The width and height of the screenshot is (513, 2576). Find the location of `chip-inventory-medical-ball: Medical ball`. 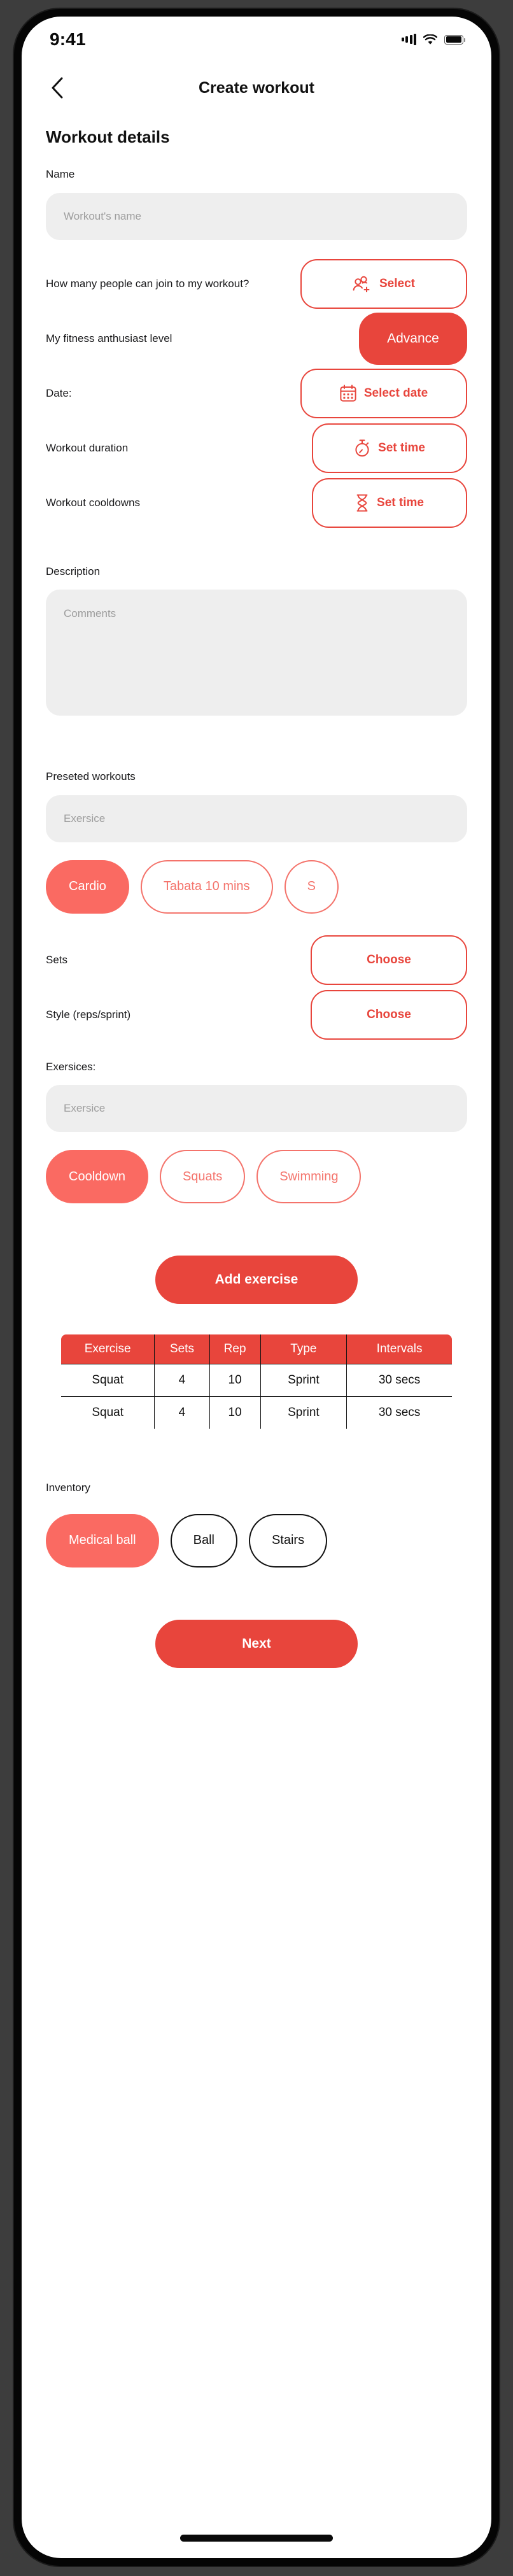

chip-inventory-medical-ball: Medical ball is located at coordinates (102, 1540).